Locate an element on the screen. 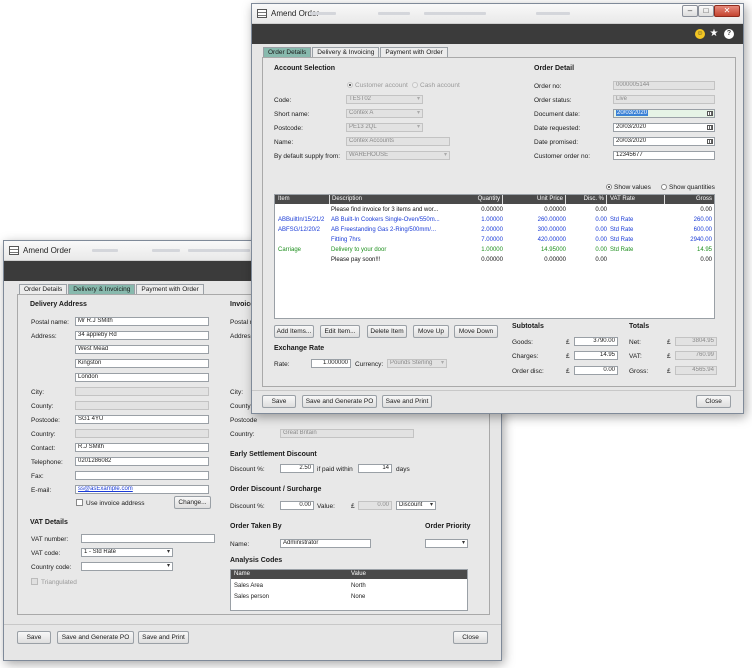  col-vat-rate: VAT Rate is located at coordinates (623, 199).